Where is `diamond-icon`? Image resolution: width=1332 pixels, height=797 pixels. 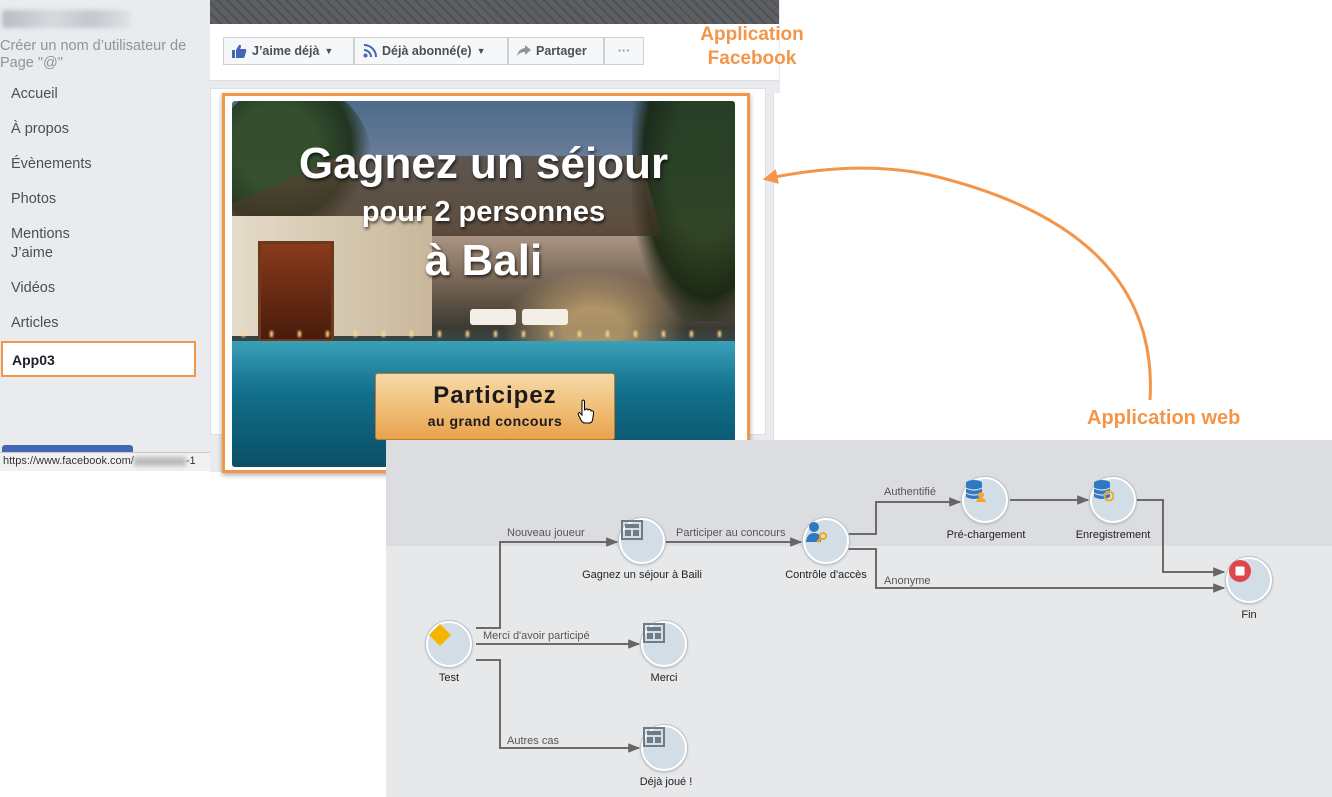 diamond-icon is located at coordinates (440, 635).